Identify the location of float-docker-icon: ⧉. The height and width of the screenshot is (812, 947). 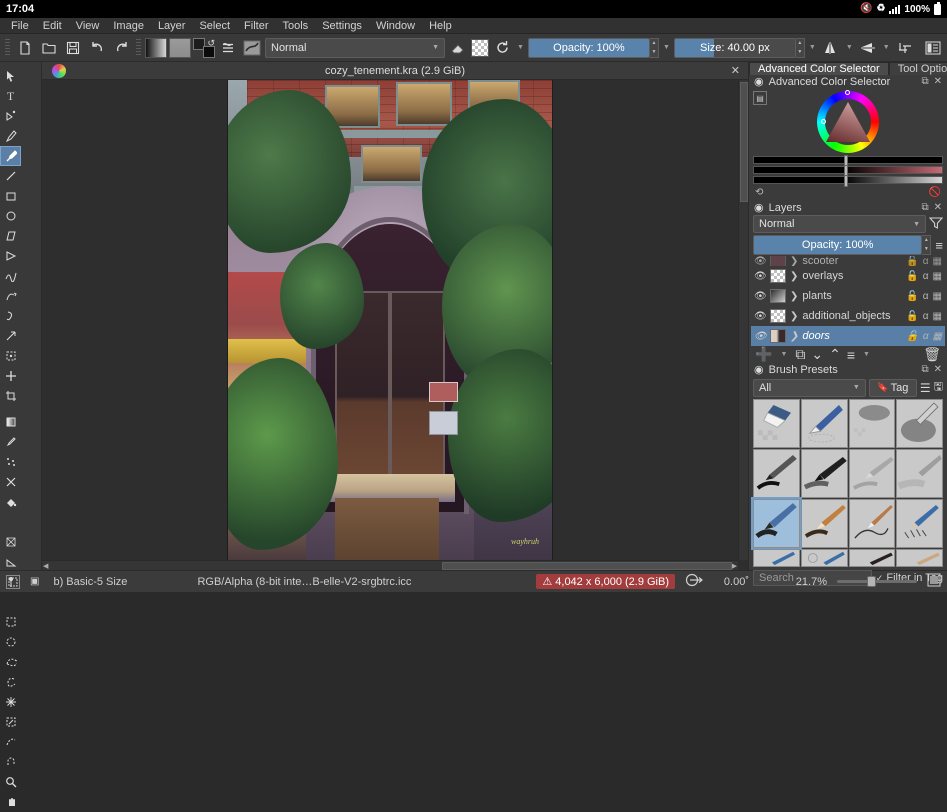
(924, 81).